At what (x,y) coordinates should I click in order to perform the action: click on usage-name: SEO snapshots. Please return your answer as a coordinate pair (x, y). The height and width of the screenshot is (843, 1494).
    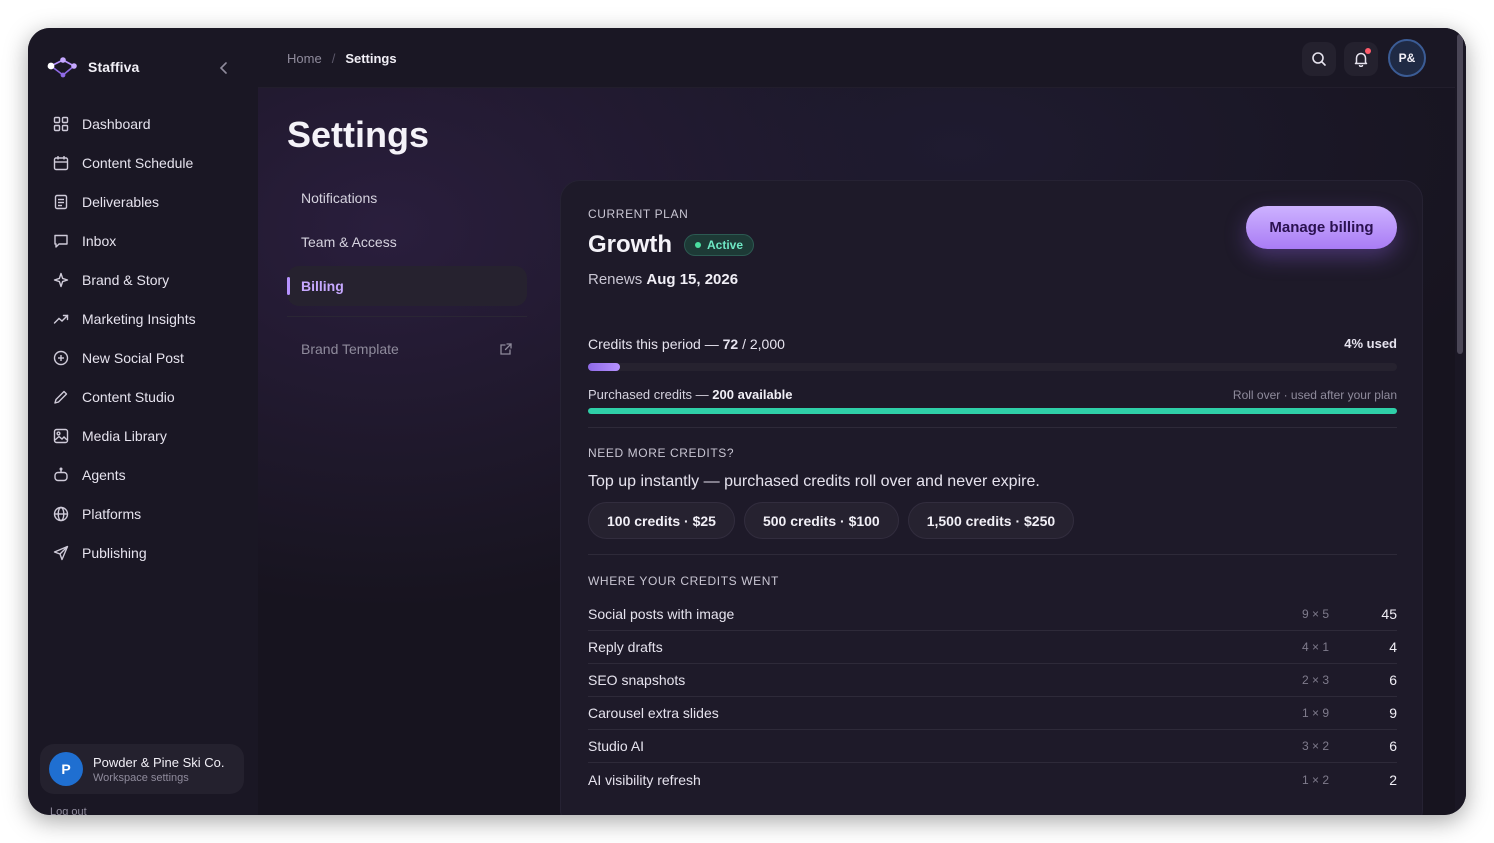
    Looking at the image, I should click on (637, 680).